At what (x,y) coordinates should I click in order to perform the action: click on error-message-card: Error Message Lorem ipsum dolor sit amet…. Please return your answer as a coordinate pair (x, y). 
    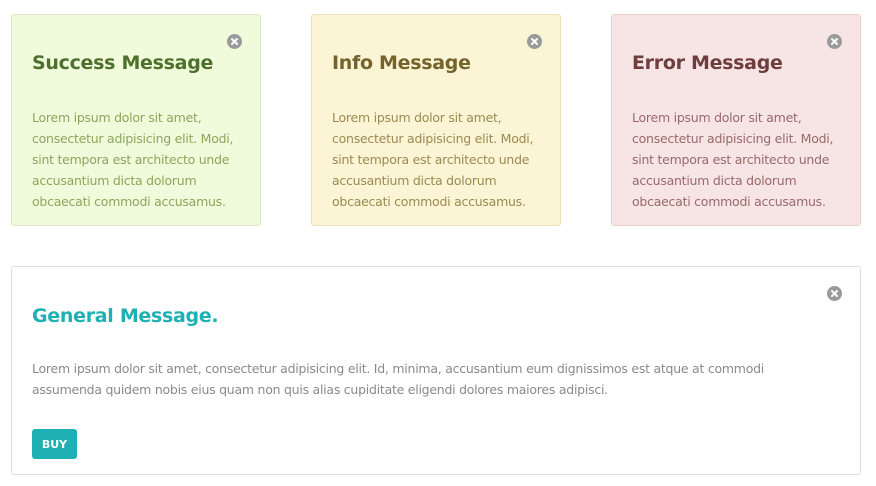
    Looking at the image, I should click on (736, 120).